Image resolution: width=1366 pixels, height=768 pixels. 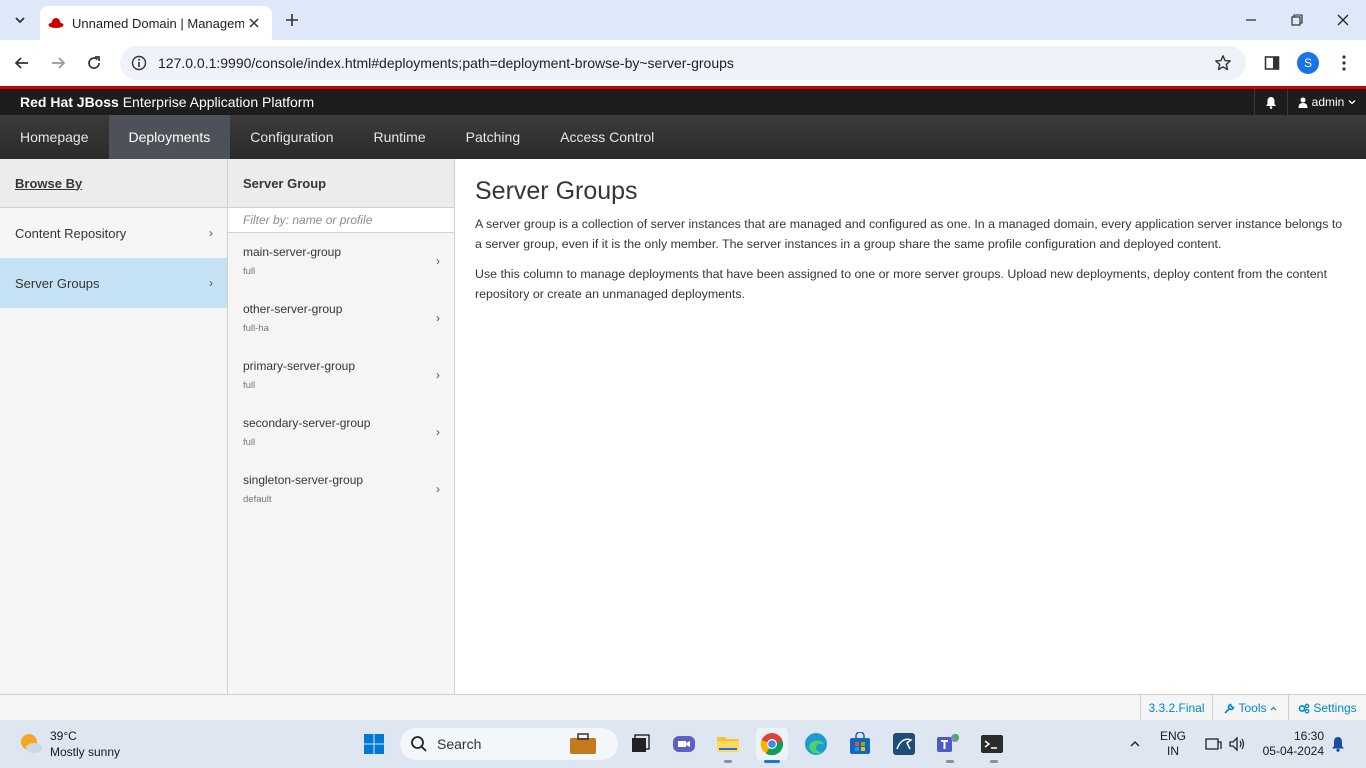 I want to click on server-group-item-secondary: secondary-server-group full ›, so click(x=341, y=431).